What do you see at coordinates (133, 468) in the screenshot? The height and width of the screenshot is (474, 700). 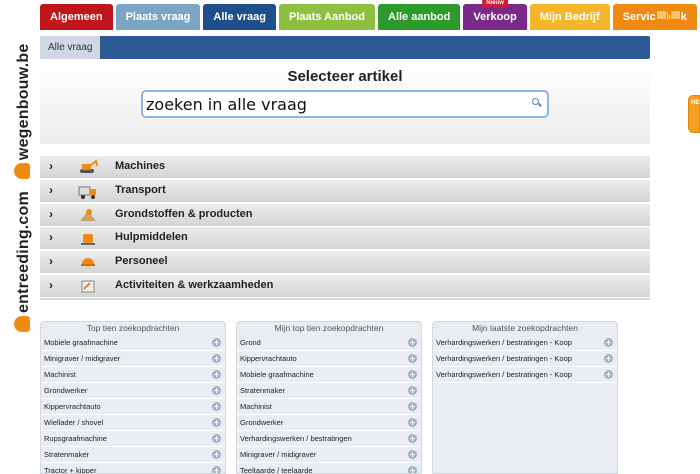 I see `list-item: Tractor + kipper` at bounding box center [133, 468].